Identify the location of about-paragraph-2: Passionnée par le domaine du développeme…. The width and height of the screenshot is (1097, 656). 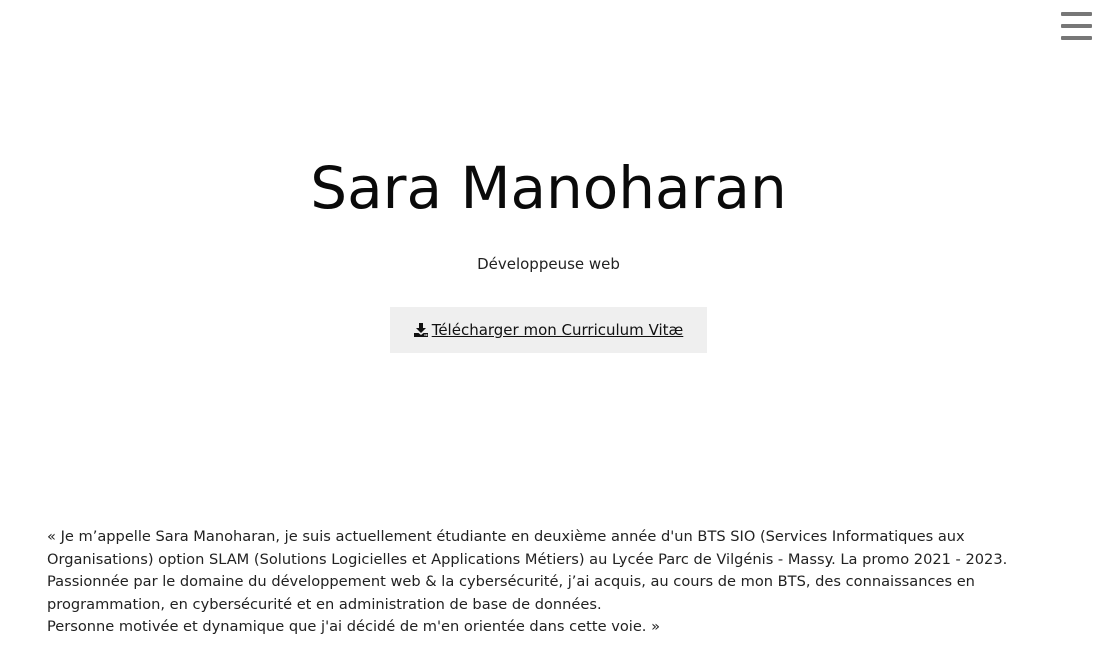
(511, 593).